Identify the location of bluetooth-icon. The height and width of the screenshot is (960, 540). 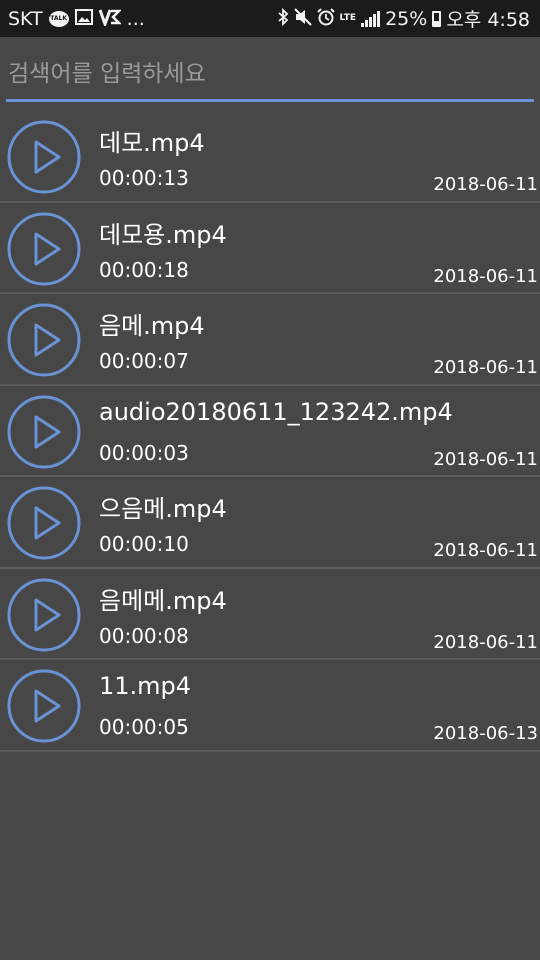
(283, 18).